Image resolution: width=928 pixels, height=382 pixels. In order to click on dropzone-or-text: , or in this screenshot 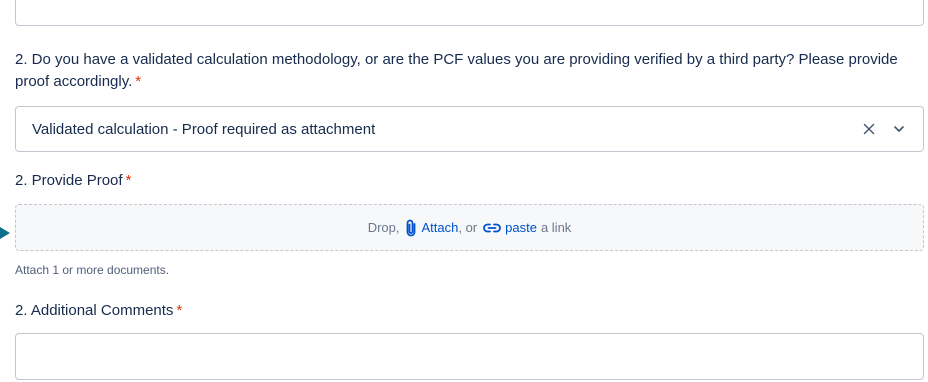, I will do `click(468, 227)`.